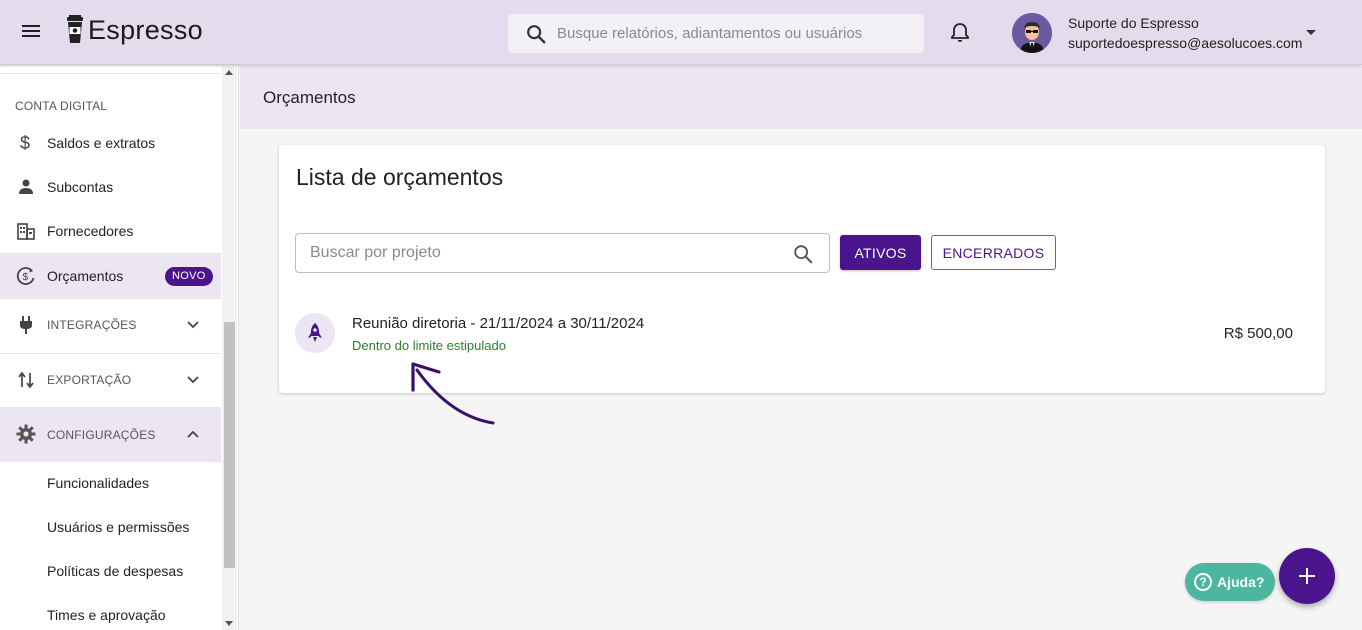 Image resolution: width=1362 pixels, height=630 pixels. What do you see at coordinates (315, 333) in the screenshot?
I see `rocket-icon` at bounding box center [315, 333].